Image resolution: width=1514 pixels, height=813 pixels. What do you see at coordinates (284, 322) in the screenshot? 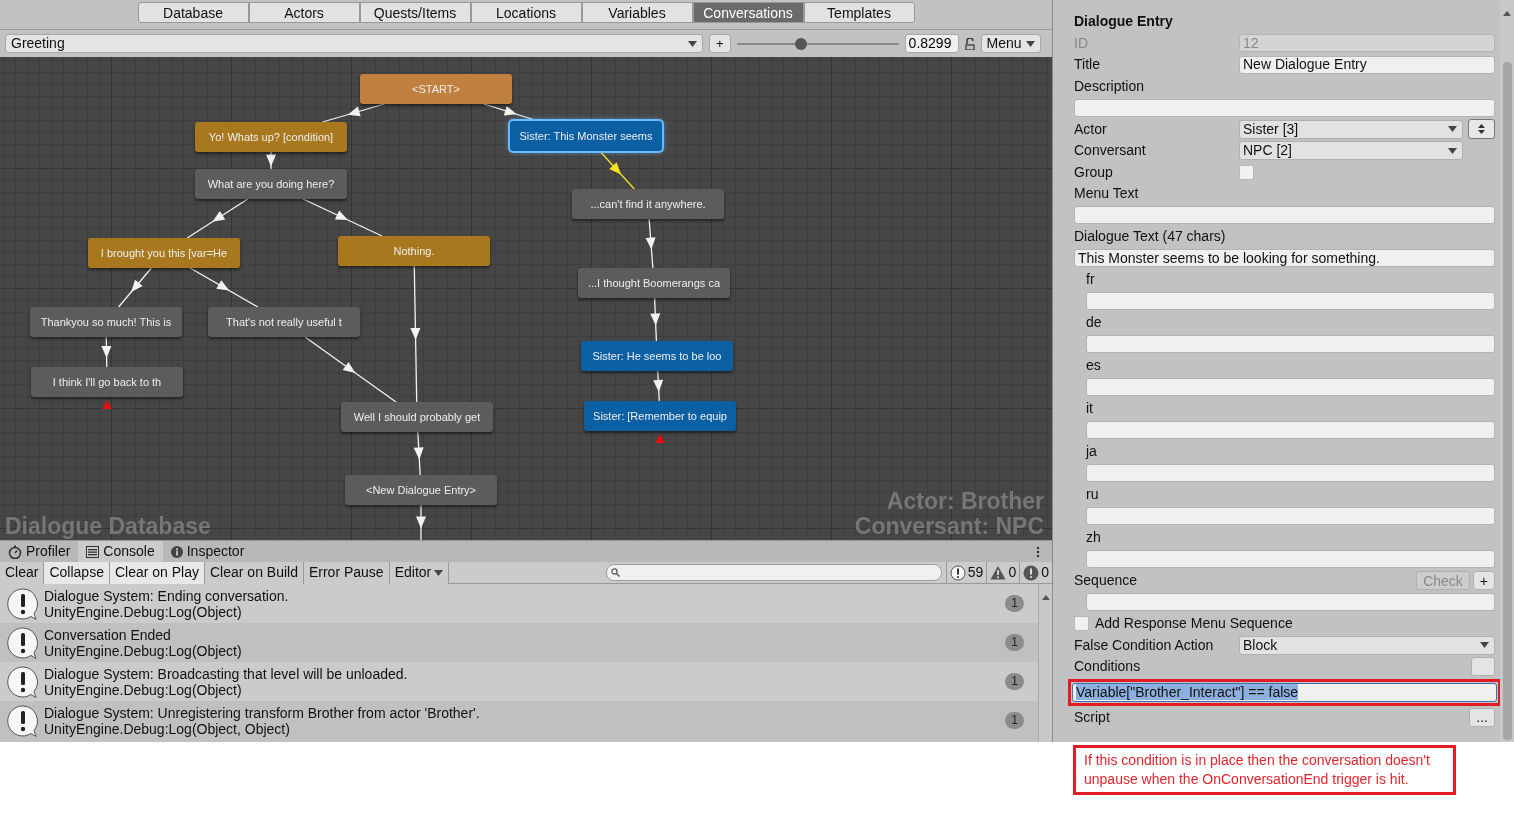
I see `dialogue-node: That's not really useful t` at bounding box center [284, 322].